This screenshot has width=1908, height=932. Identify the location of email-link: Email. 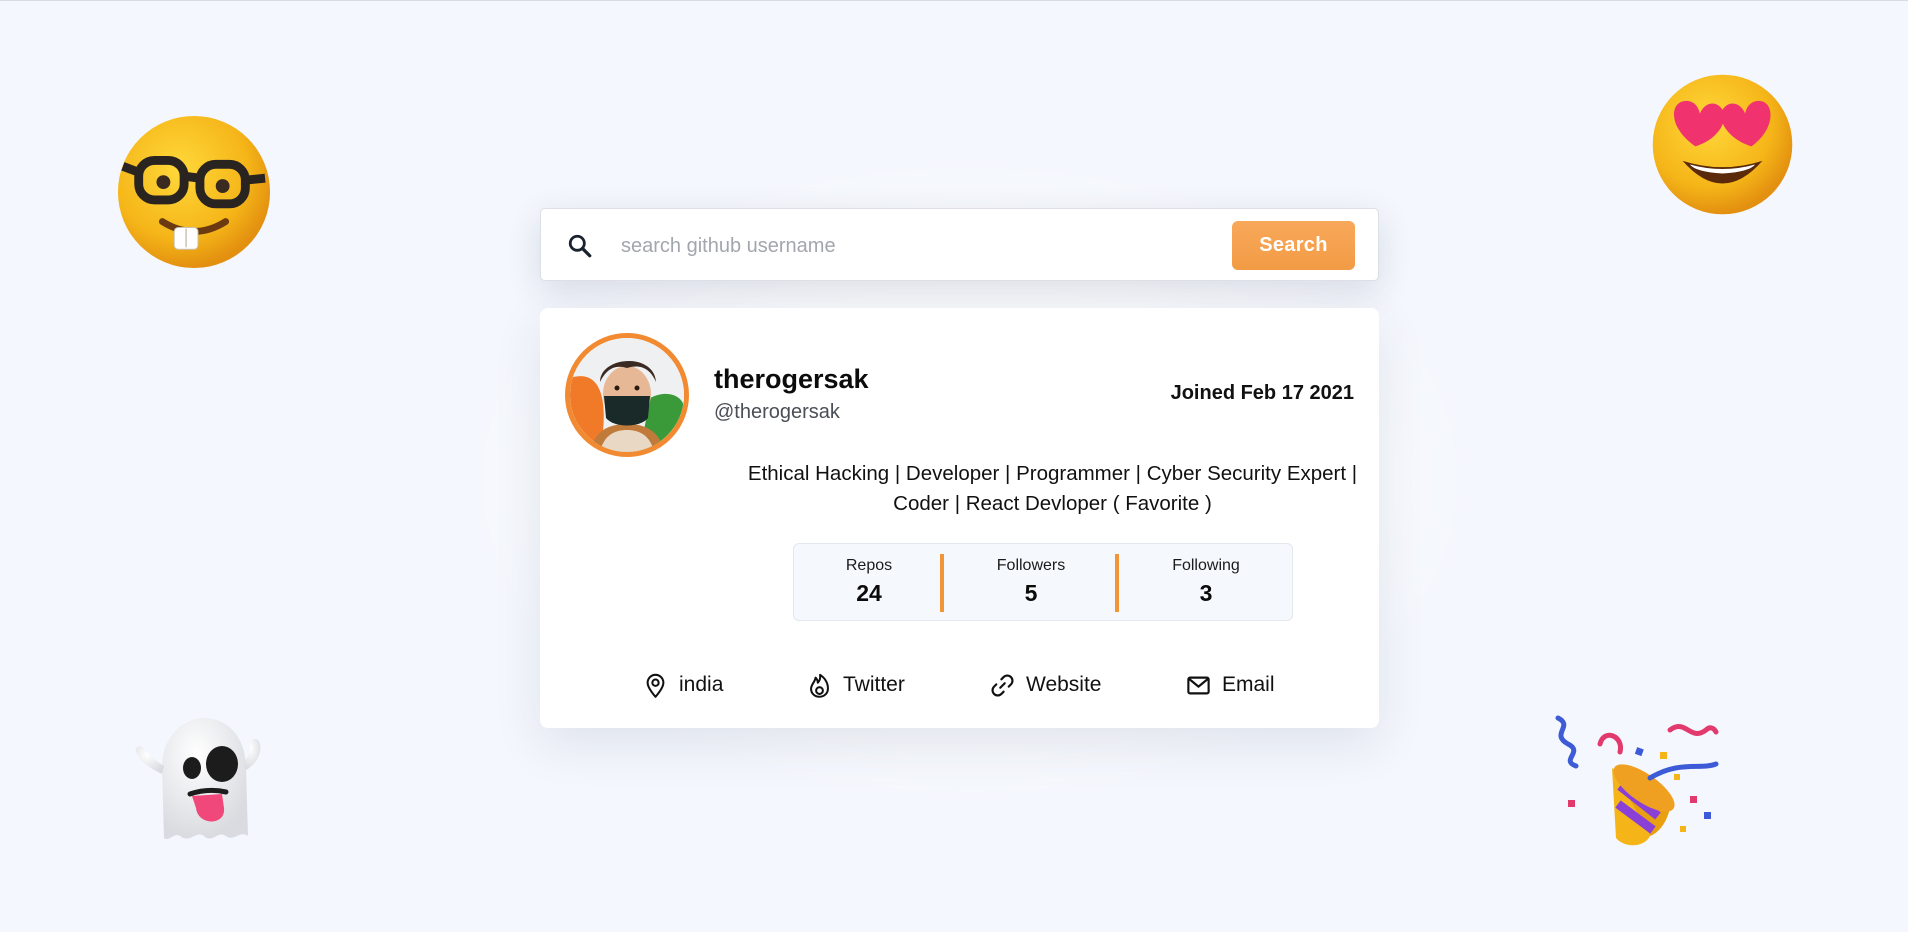
(1230, 685).